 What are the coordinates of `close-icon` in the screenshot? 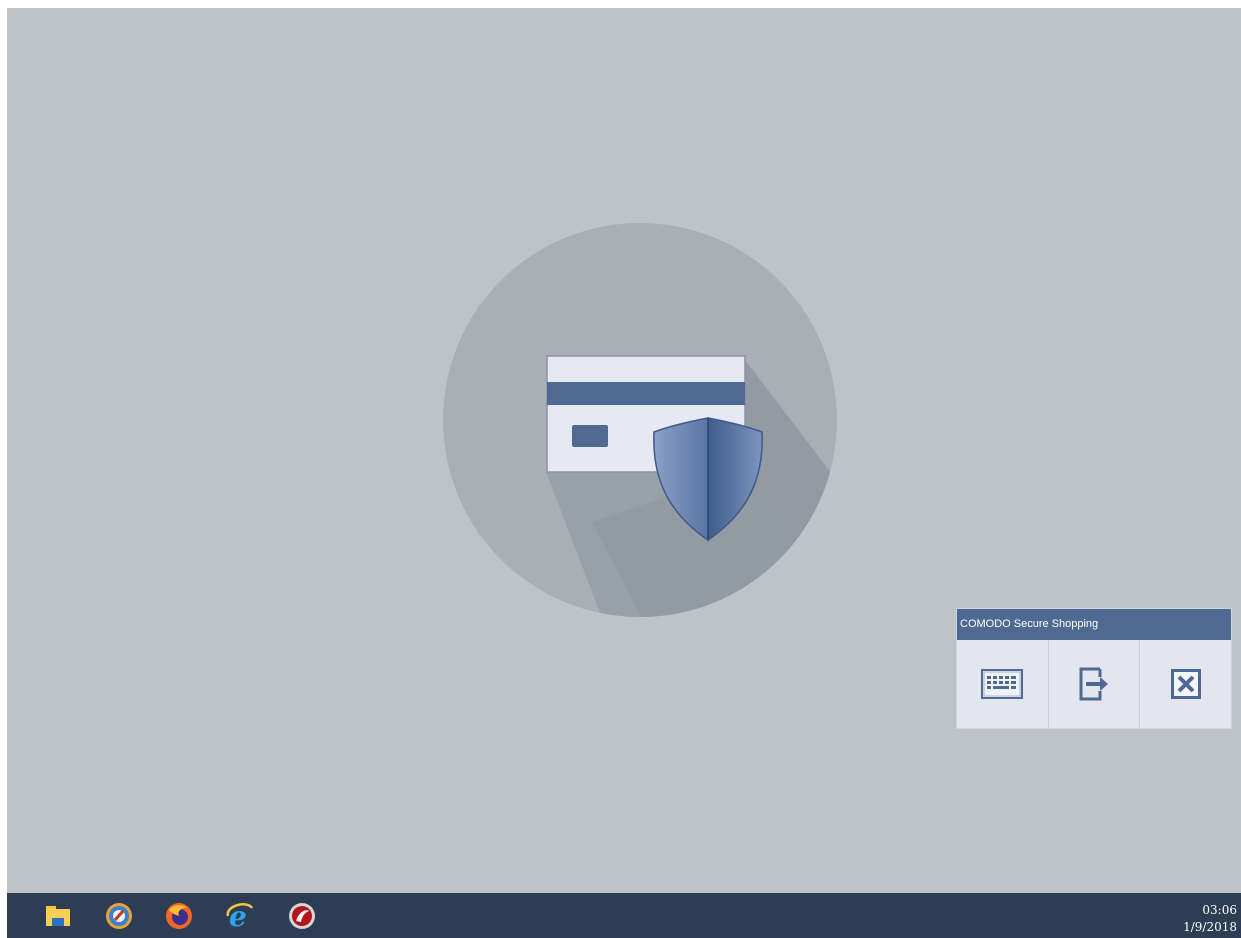 It's located at (1185, 684).